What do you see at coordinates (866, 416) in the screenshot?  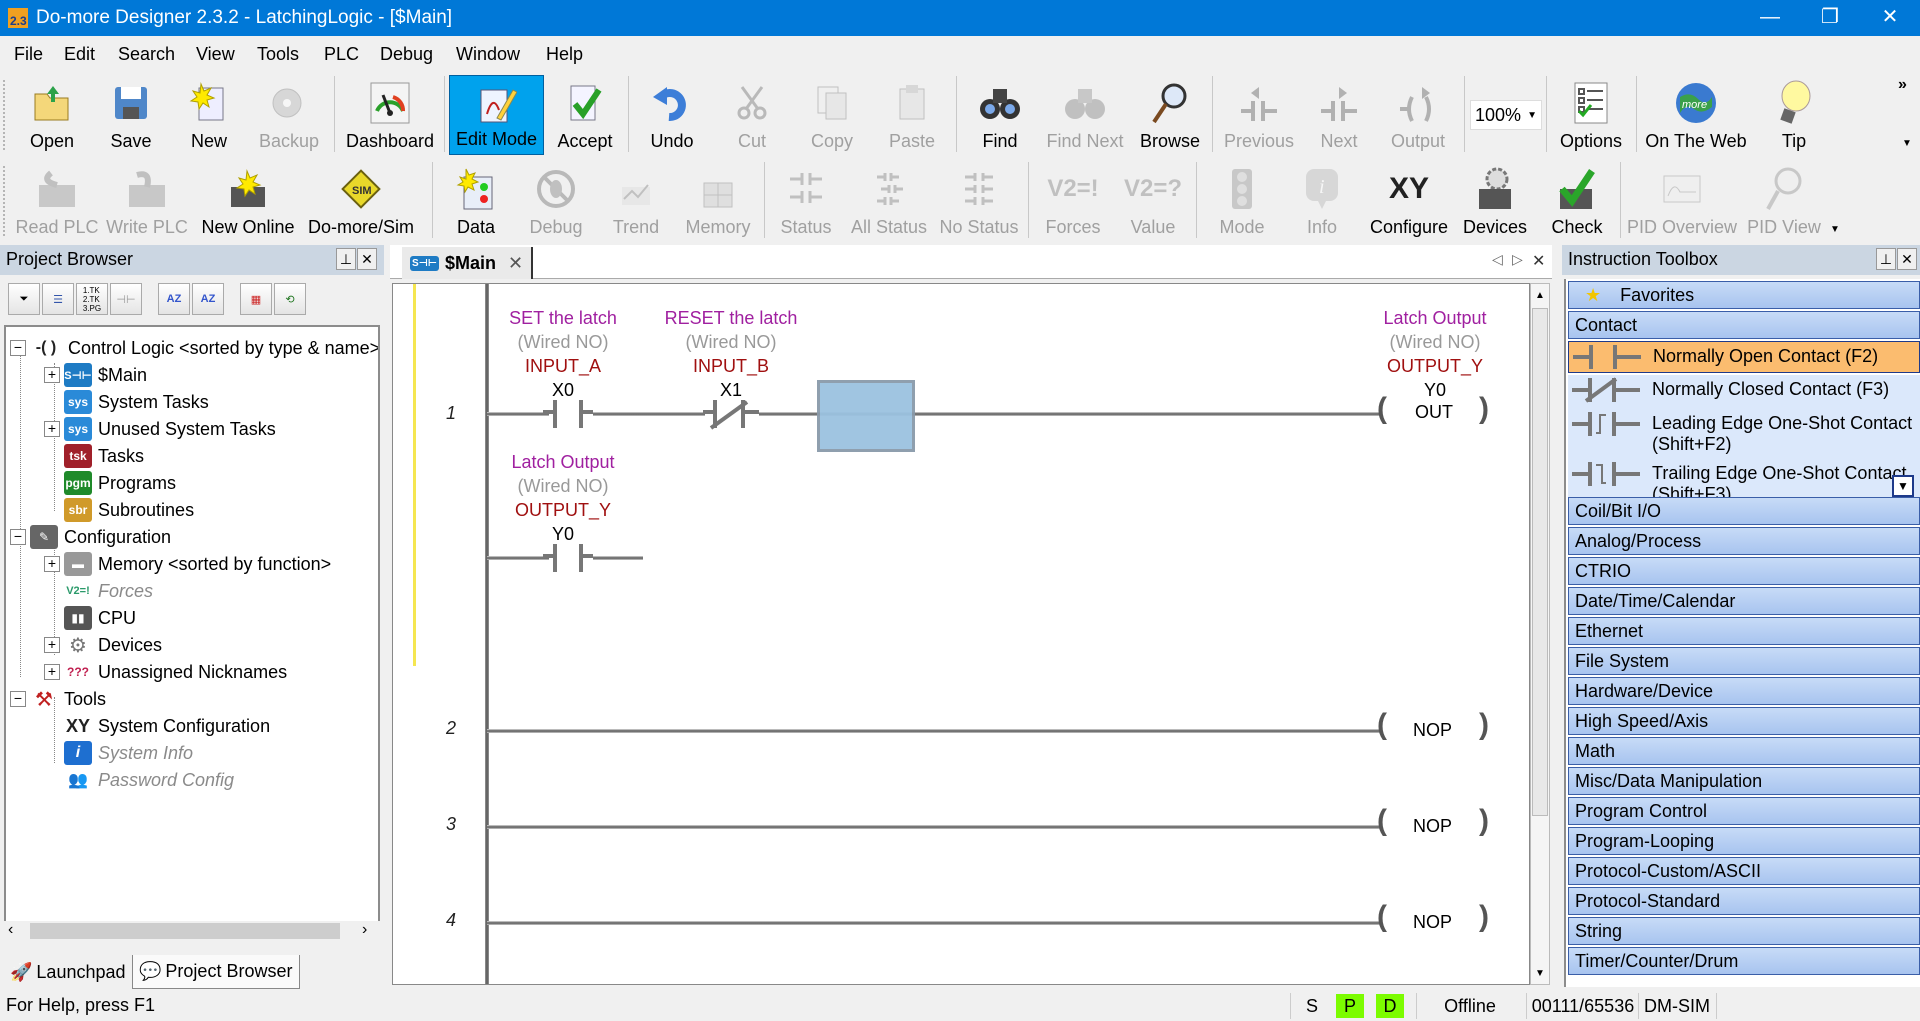 I see `edit-cursor` at bounding box center [866, 416].